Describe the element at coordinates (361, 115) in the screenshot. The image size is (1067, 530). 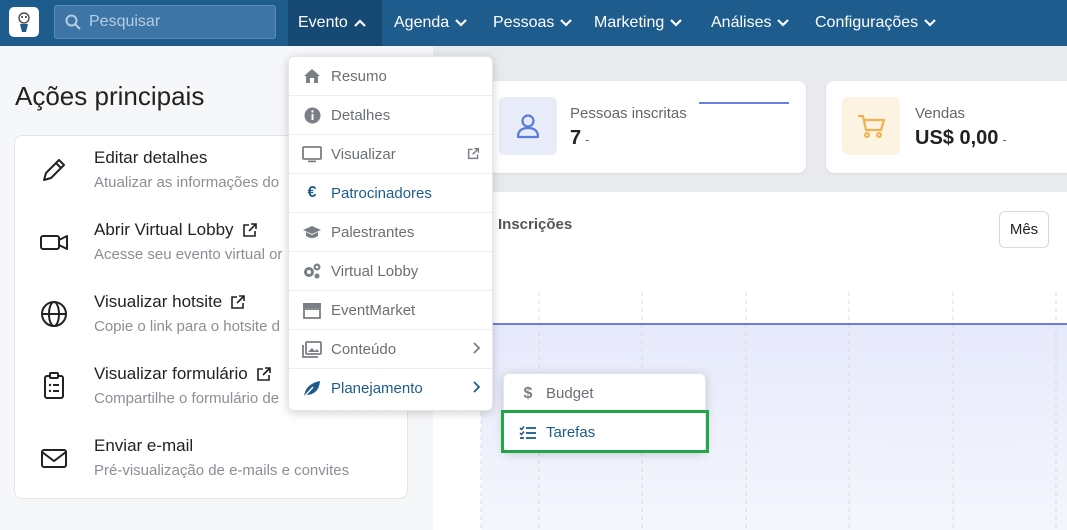
I see `menu-item-label: Detalhes` at that location.